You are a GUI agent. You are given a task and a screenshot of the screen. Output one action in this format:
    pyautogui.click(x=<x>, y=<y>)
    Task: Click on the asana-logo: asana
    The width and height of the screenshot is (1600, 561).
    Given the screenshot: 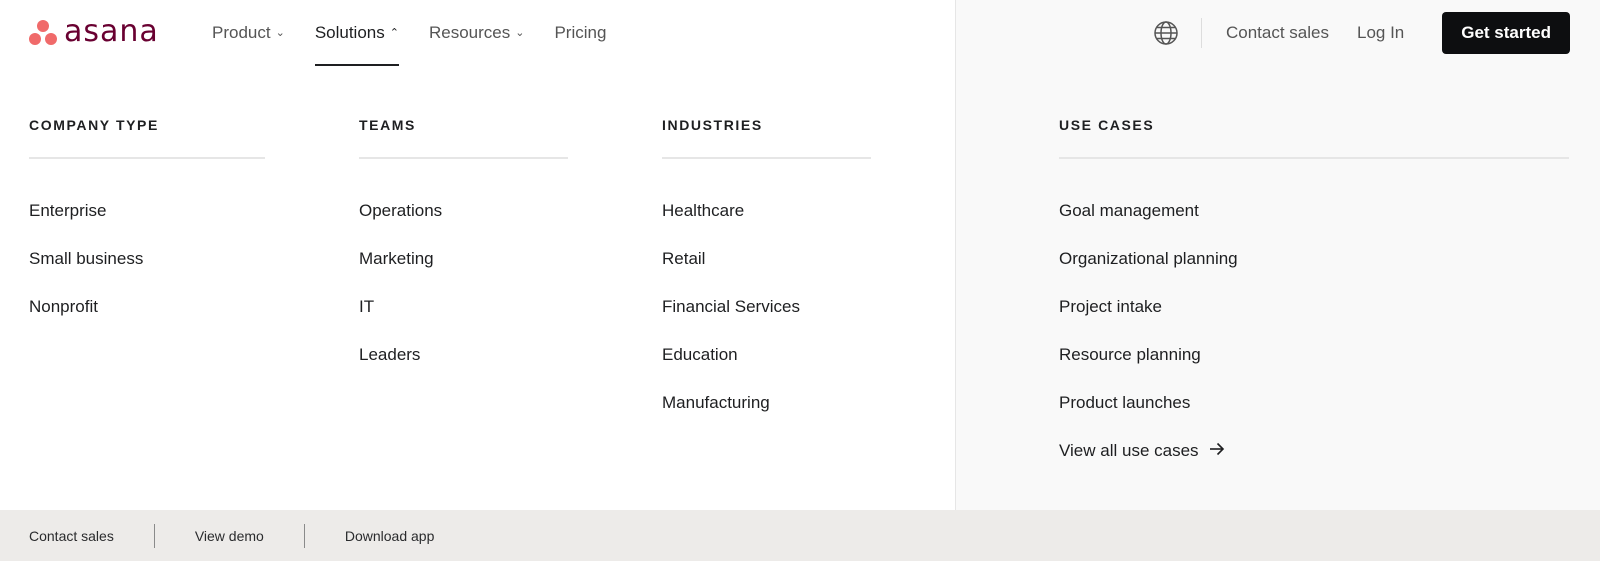 What is the action you would take?
    pyautogui.click(x=93, y=31)
    